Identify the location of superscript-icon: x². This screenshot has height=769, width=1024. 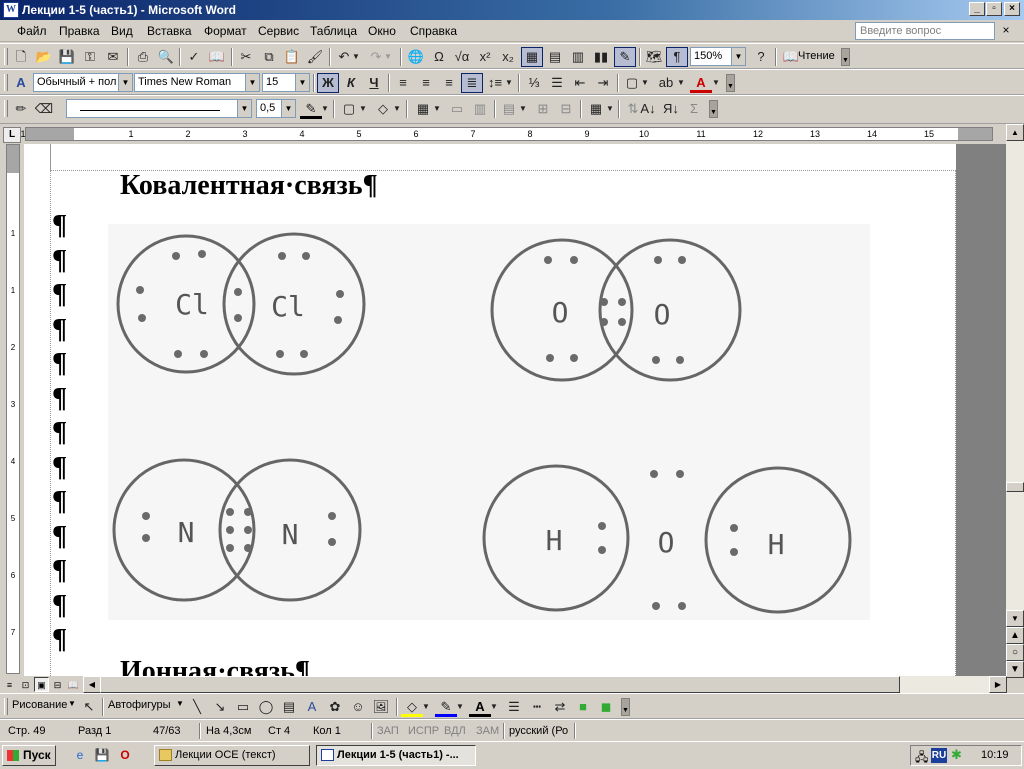
(485, 57).